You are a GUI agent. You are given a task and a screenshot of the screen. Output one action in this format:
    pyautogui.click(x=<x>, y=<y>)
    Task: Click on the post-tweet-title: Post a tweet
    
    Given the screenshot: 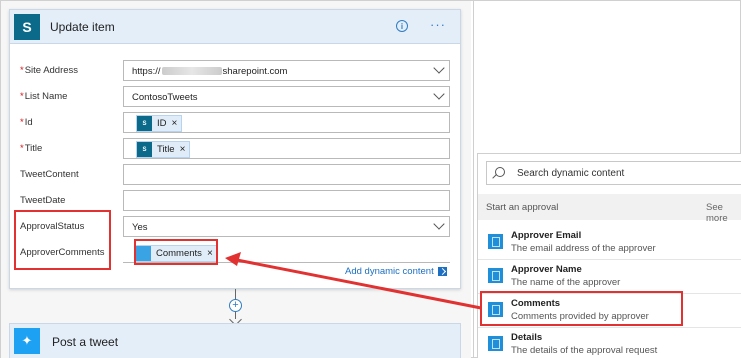 What is the action you would take?
    pyautogui.click(x=85, y=342)
    